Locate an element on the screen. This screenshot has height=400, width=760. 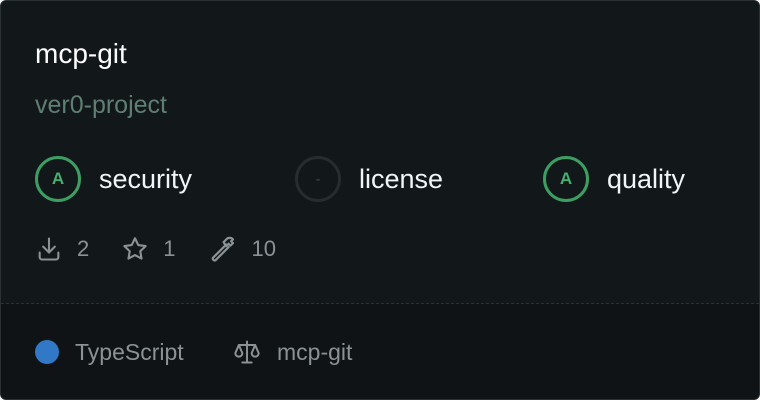
downloads-stat: 2 is located at coordinates (62, 249).